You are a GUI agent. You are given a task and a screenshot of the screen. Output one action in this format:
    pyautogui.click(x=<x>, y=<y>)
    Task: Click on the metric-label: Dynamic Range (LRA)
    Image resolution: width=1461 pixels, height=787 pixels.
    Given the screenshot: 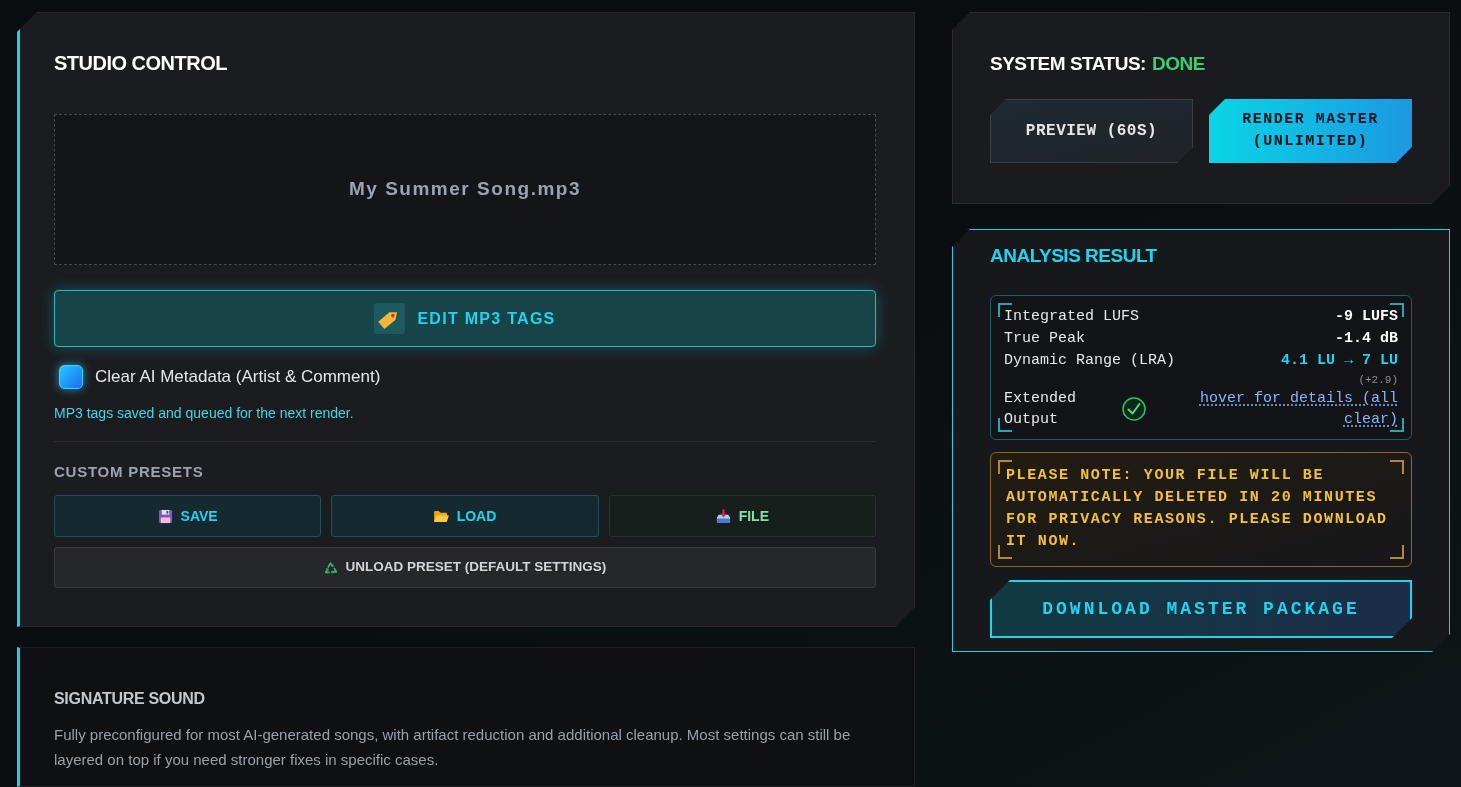 What is the action you would take?
    pyautogui.click(x=1090, y=361)
    